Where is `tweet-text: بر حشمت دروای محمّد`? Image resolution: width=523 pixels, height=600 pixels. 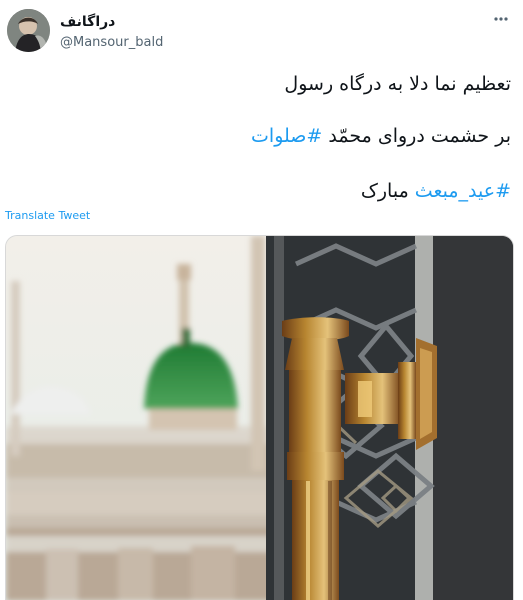
tweet-text: بر حشمت دروای محمّد is located at coordinates (416, 136).